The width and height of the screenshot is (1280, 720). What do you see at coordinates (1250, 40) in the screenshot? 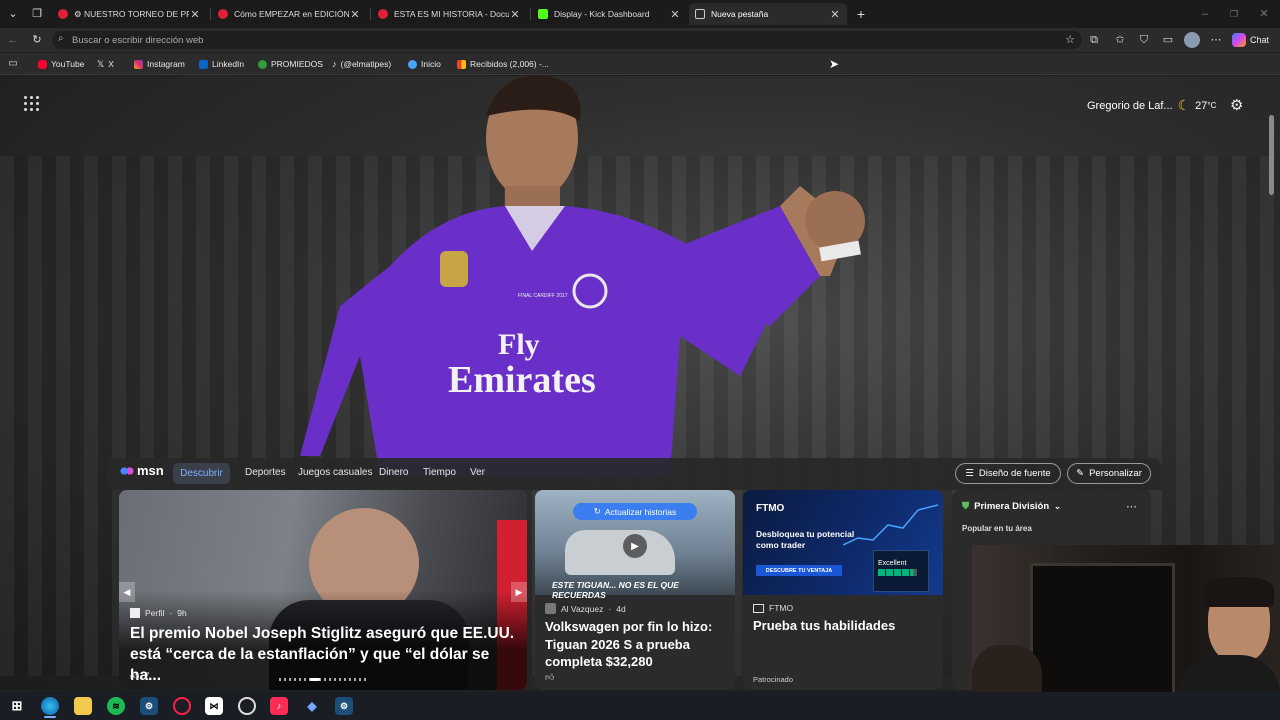
I see `copilot-button: Chat` at bounding box center [1250, 40].